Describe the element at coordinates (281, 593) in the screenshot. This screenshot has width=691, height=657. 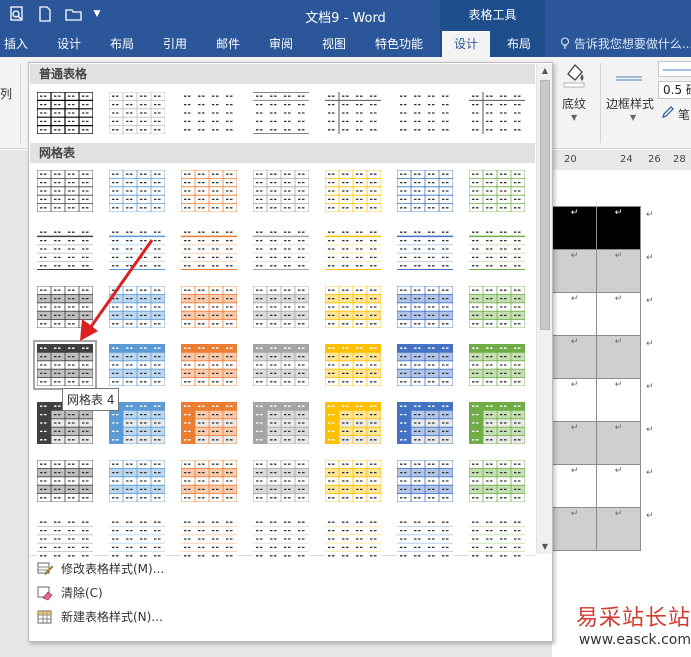
I see `clear-table-style-item: 清除(C)` at that location.